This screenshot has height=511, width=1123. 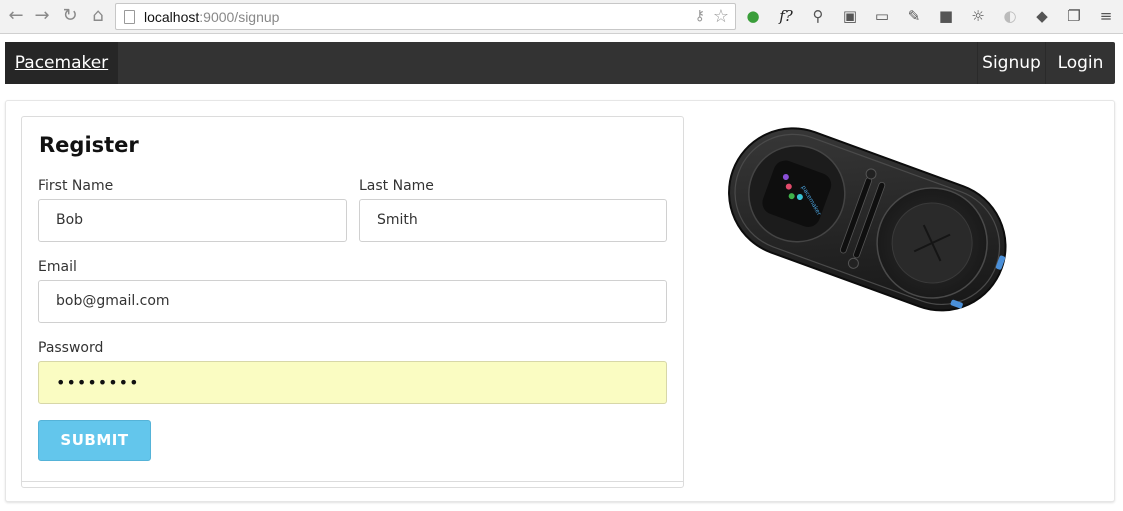 I want to click on eyedropper-extension-icon: ✎, so click(x=914, y=16).